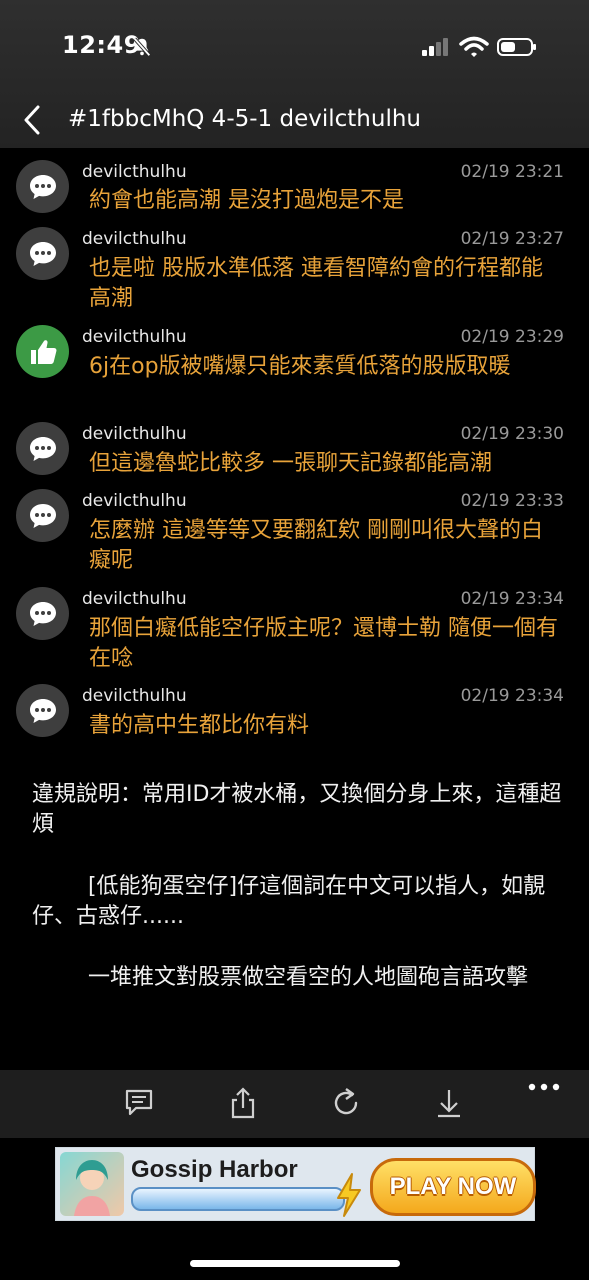 Image resolution: width=589 pixels, height=1280 pixels. I want to click on thumbs-up-icon, so click(42, 351).